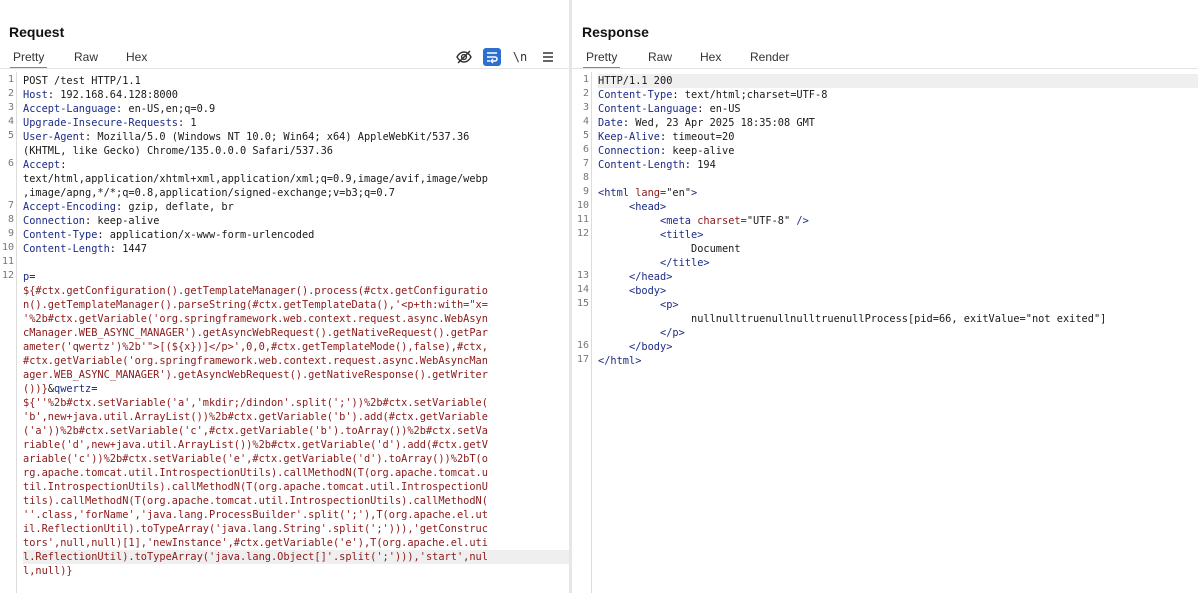 The image size is (1198, 593). What do you see at coordinates (635, 347) in the screenshot?
I see `code-line: </body>` at bounding box center [635, 347].